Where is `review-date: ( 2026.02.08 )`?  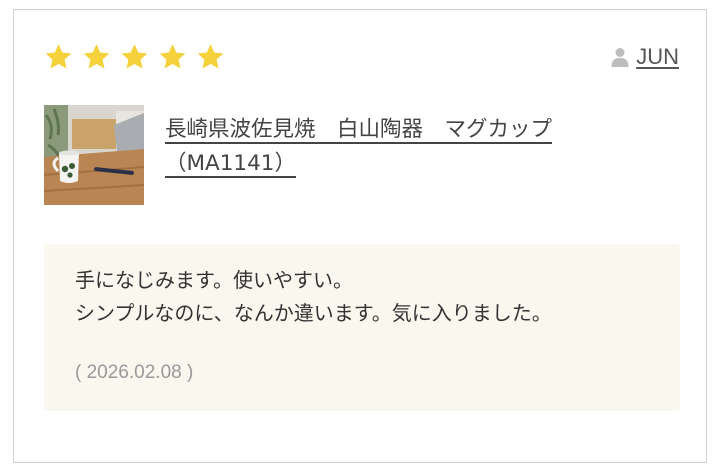 review-date: ( 2026.02.08 ) is located at coordinates (134, 372).